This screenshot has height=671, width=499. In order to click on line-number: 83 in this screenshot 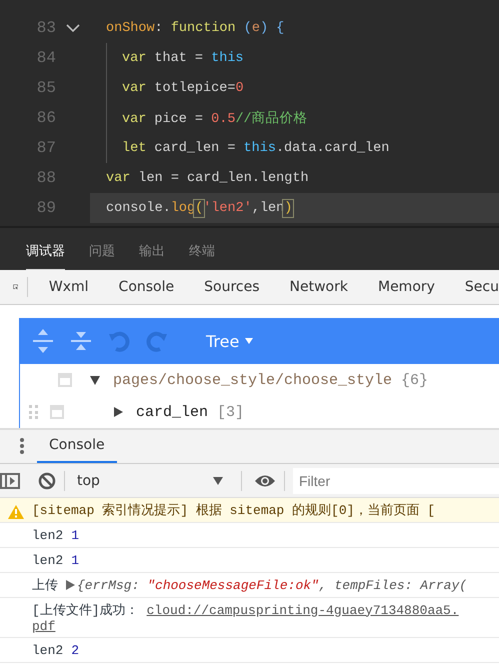, I will do `click(46, 28)`.